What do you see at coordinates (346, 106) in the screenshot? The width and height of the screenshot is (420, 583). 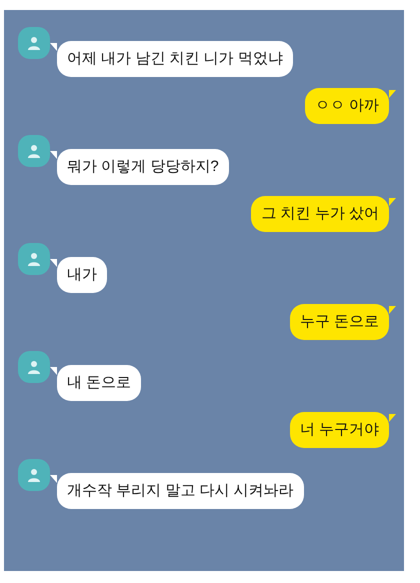 I see `chat-bubble: ㅇㅇ 아까` at bounding box center [346, 106].